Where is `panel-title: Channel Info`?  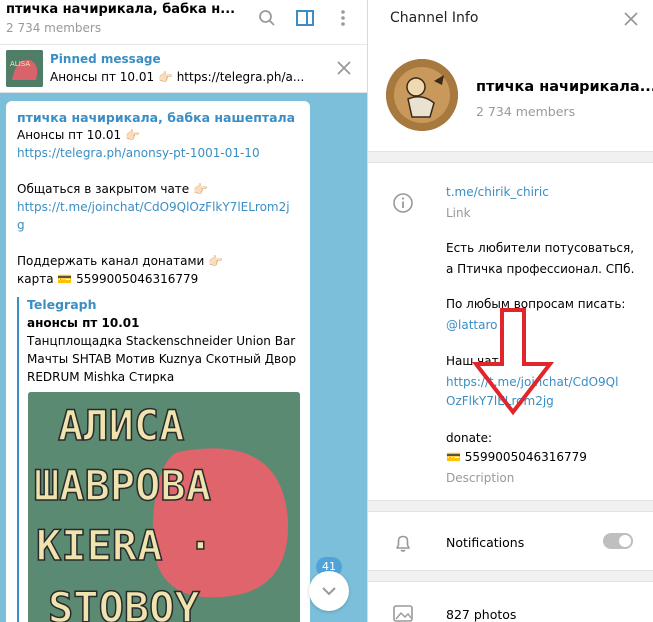
panel-title: Channel Info is located at coordinates (434, 18).